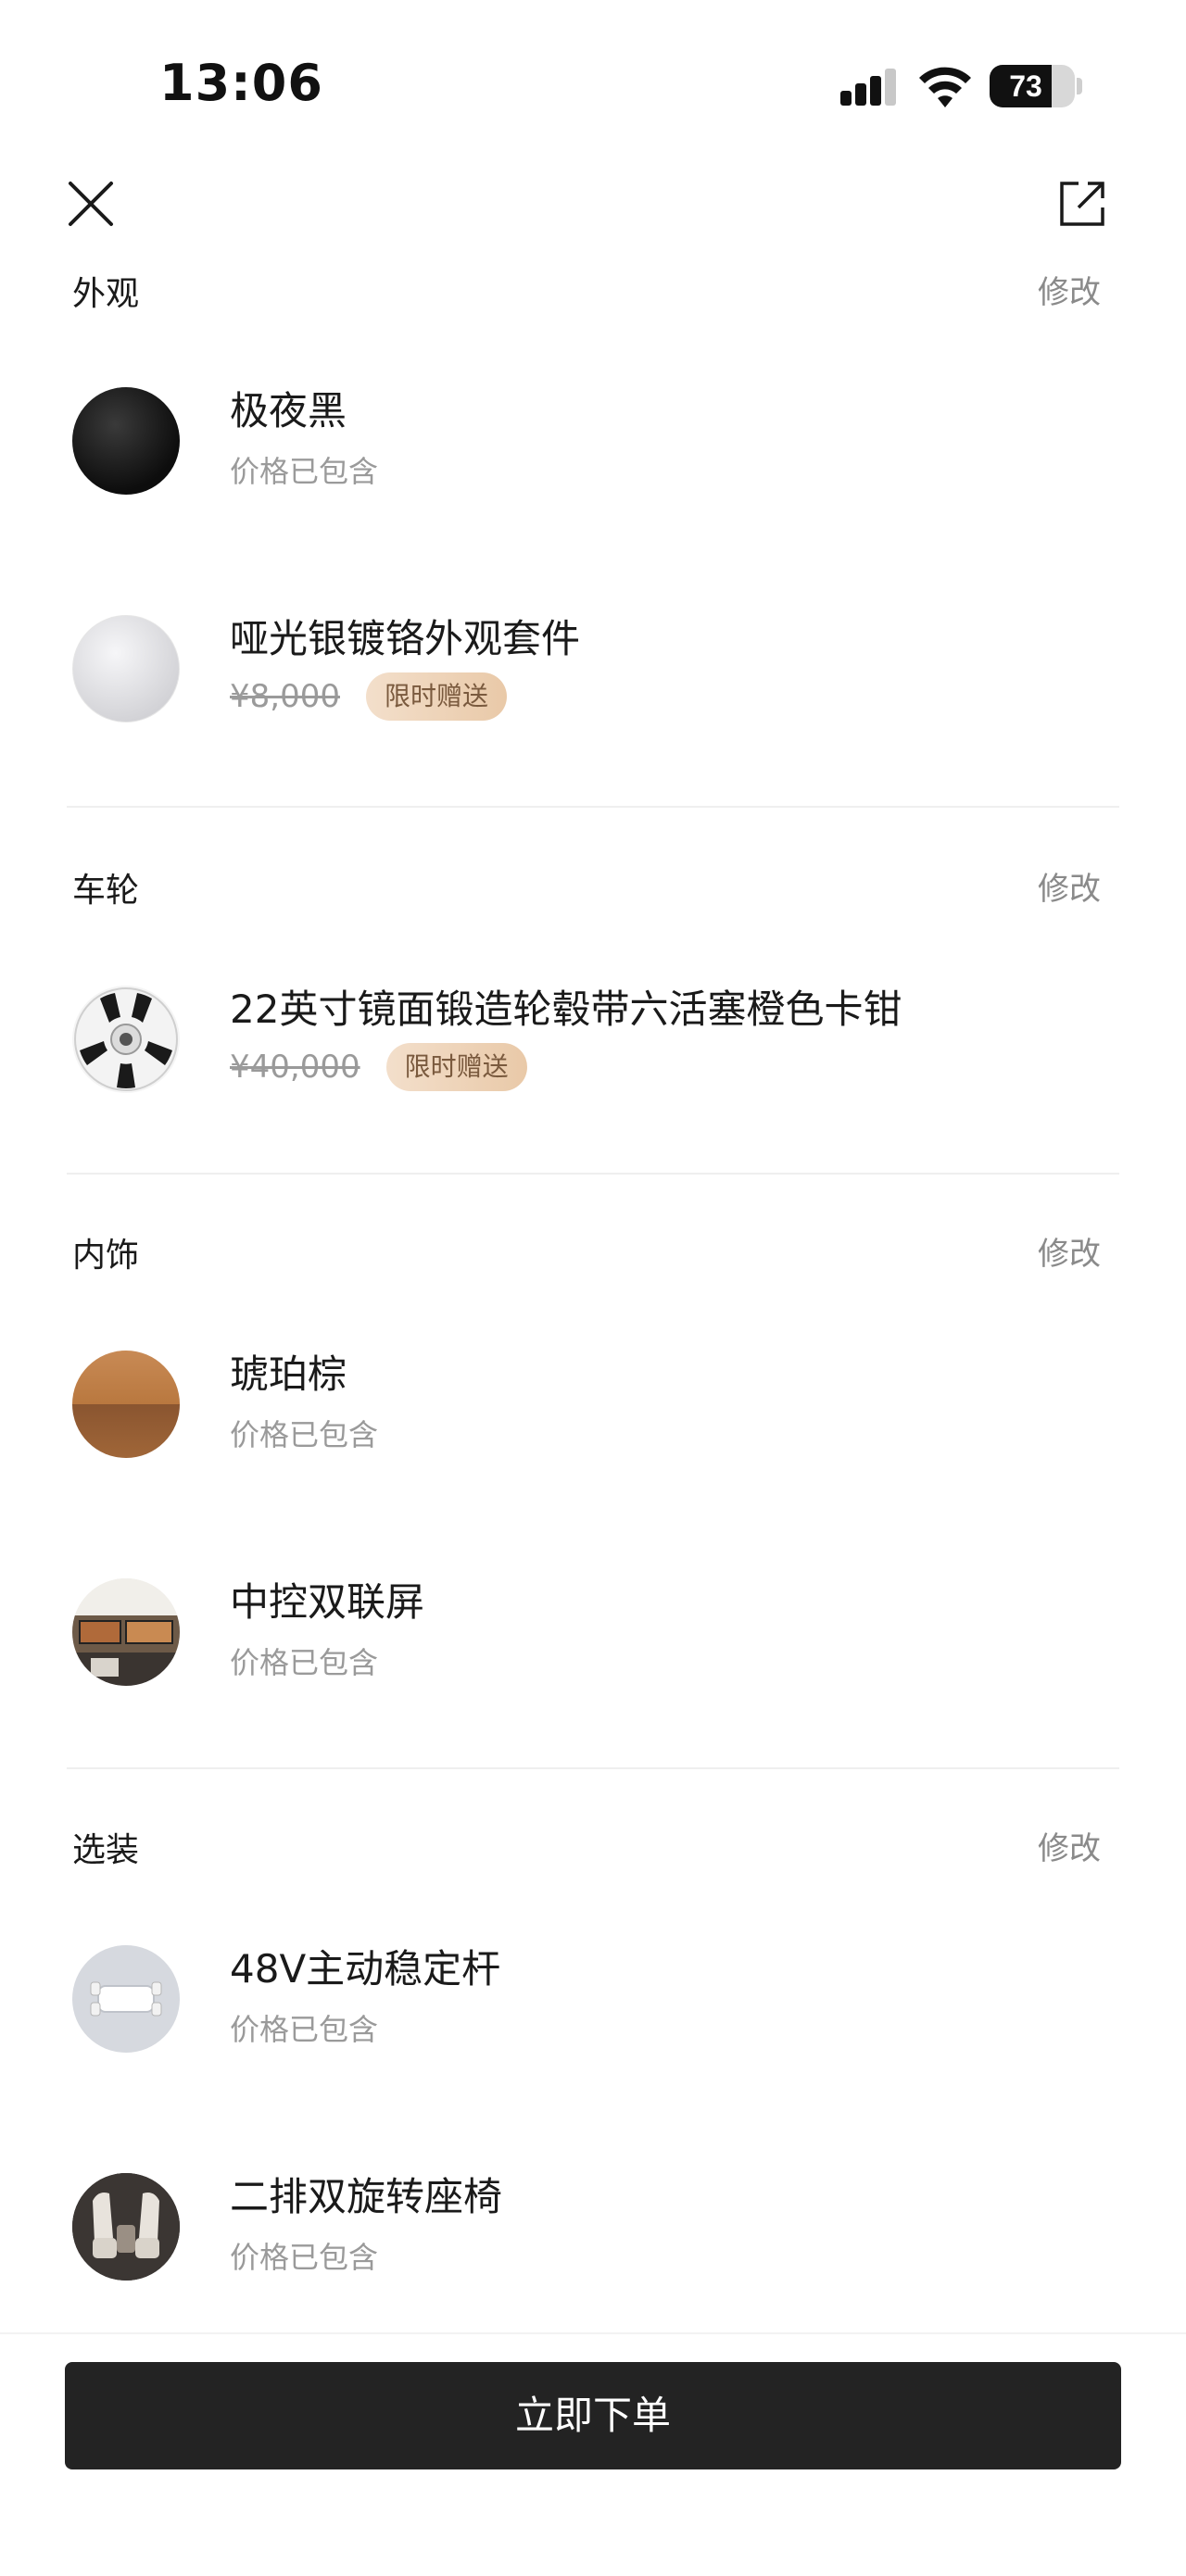 Image resolution: width=1186 pixels, height=2576 pixels. I want to click on share-icon, so click(1082, 204).